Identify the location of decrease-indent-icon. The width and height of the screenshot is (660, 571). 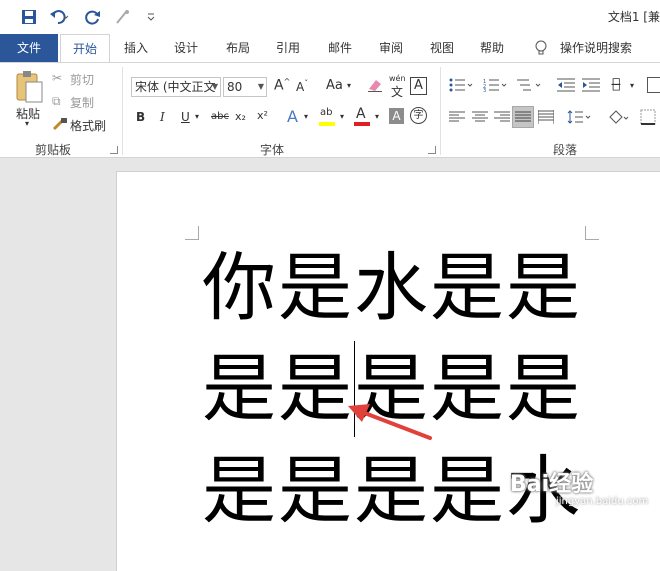
(566, 86).